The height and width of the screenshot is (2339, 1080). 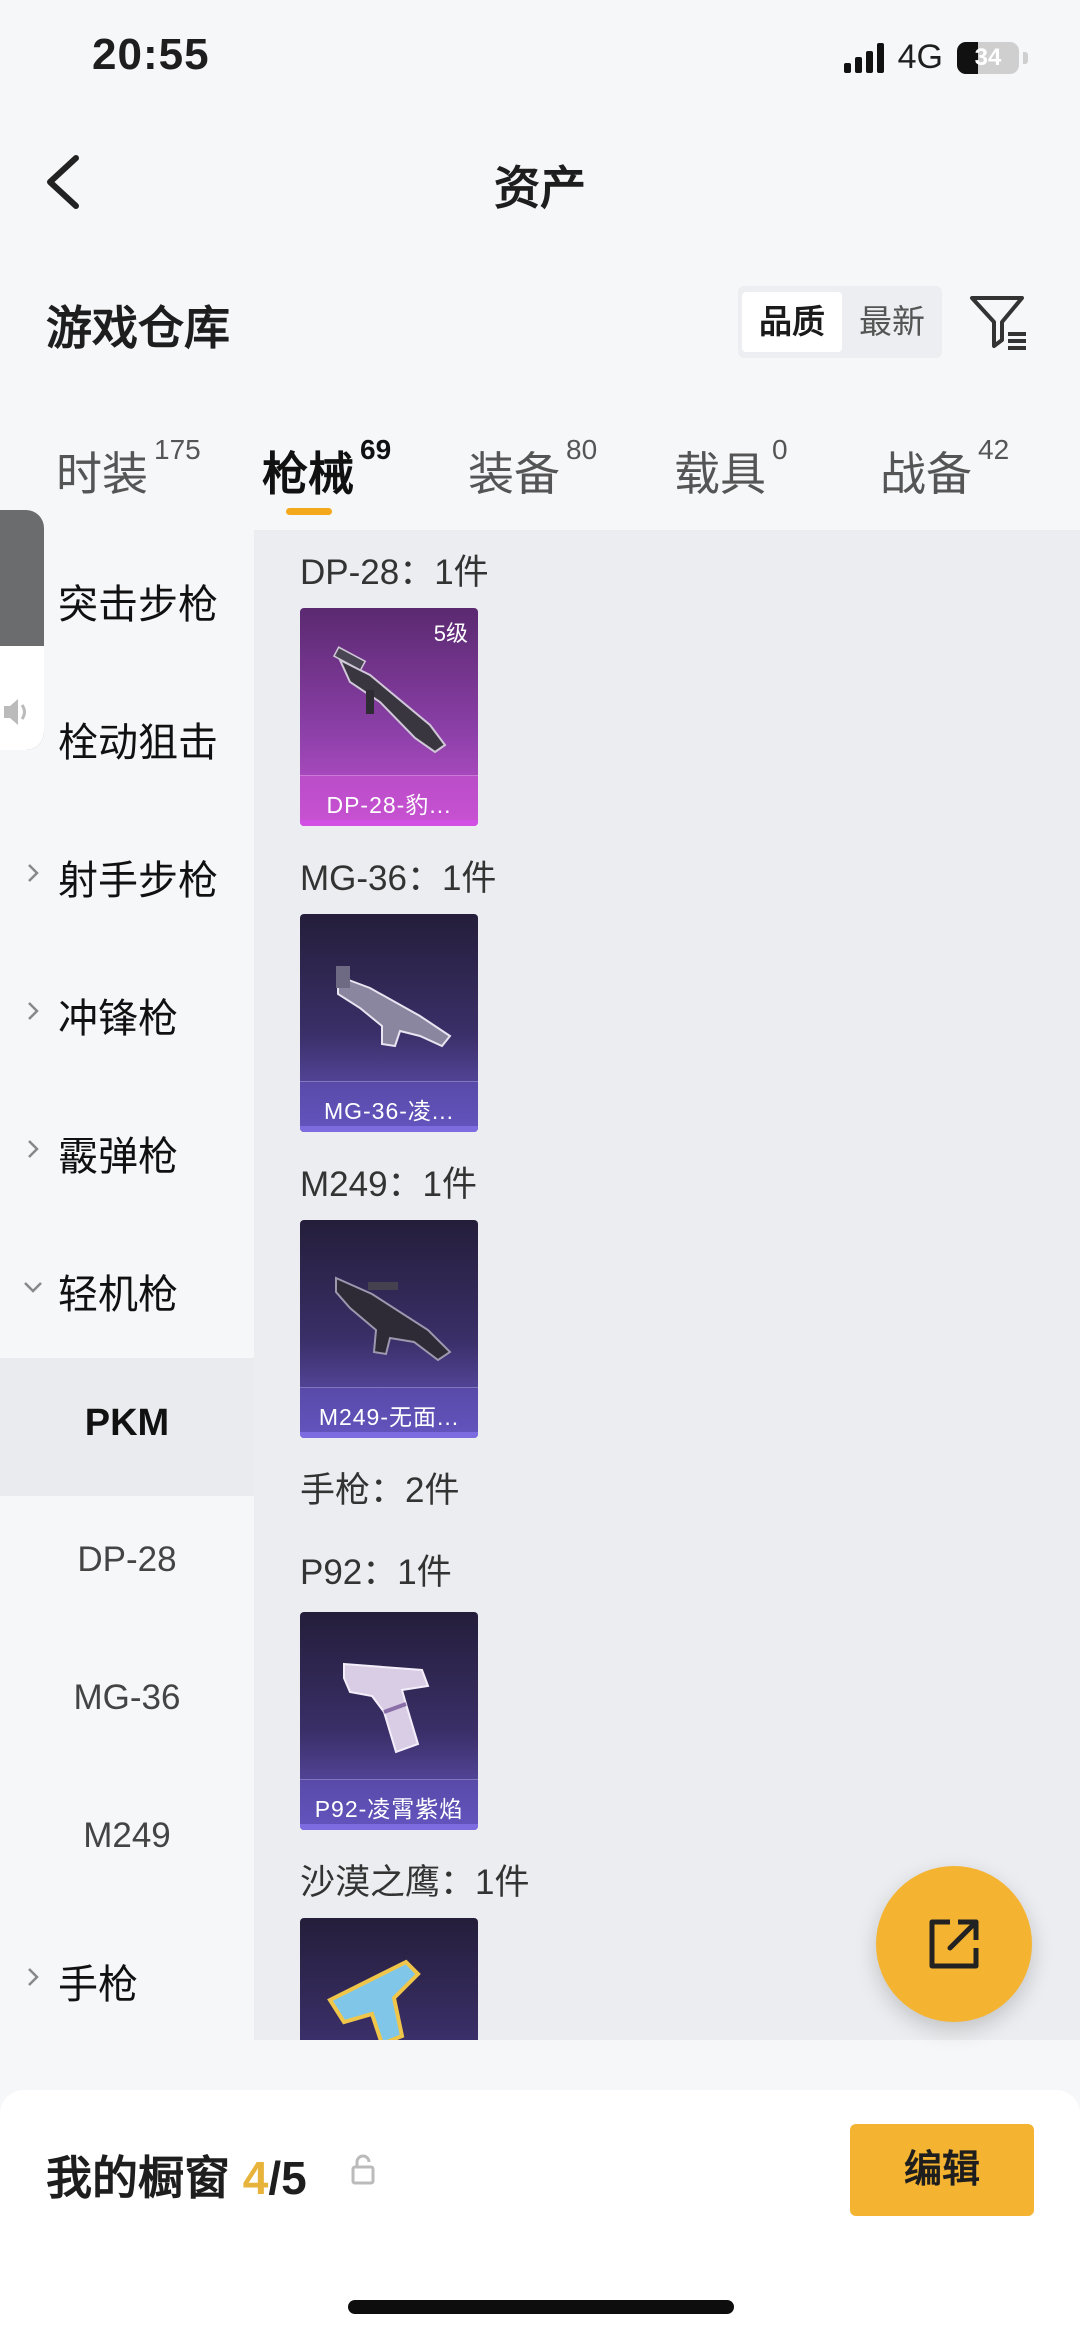 I want to click on sidebar-sub-dp28: DP-28, so click(x=127, y=1565).